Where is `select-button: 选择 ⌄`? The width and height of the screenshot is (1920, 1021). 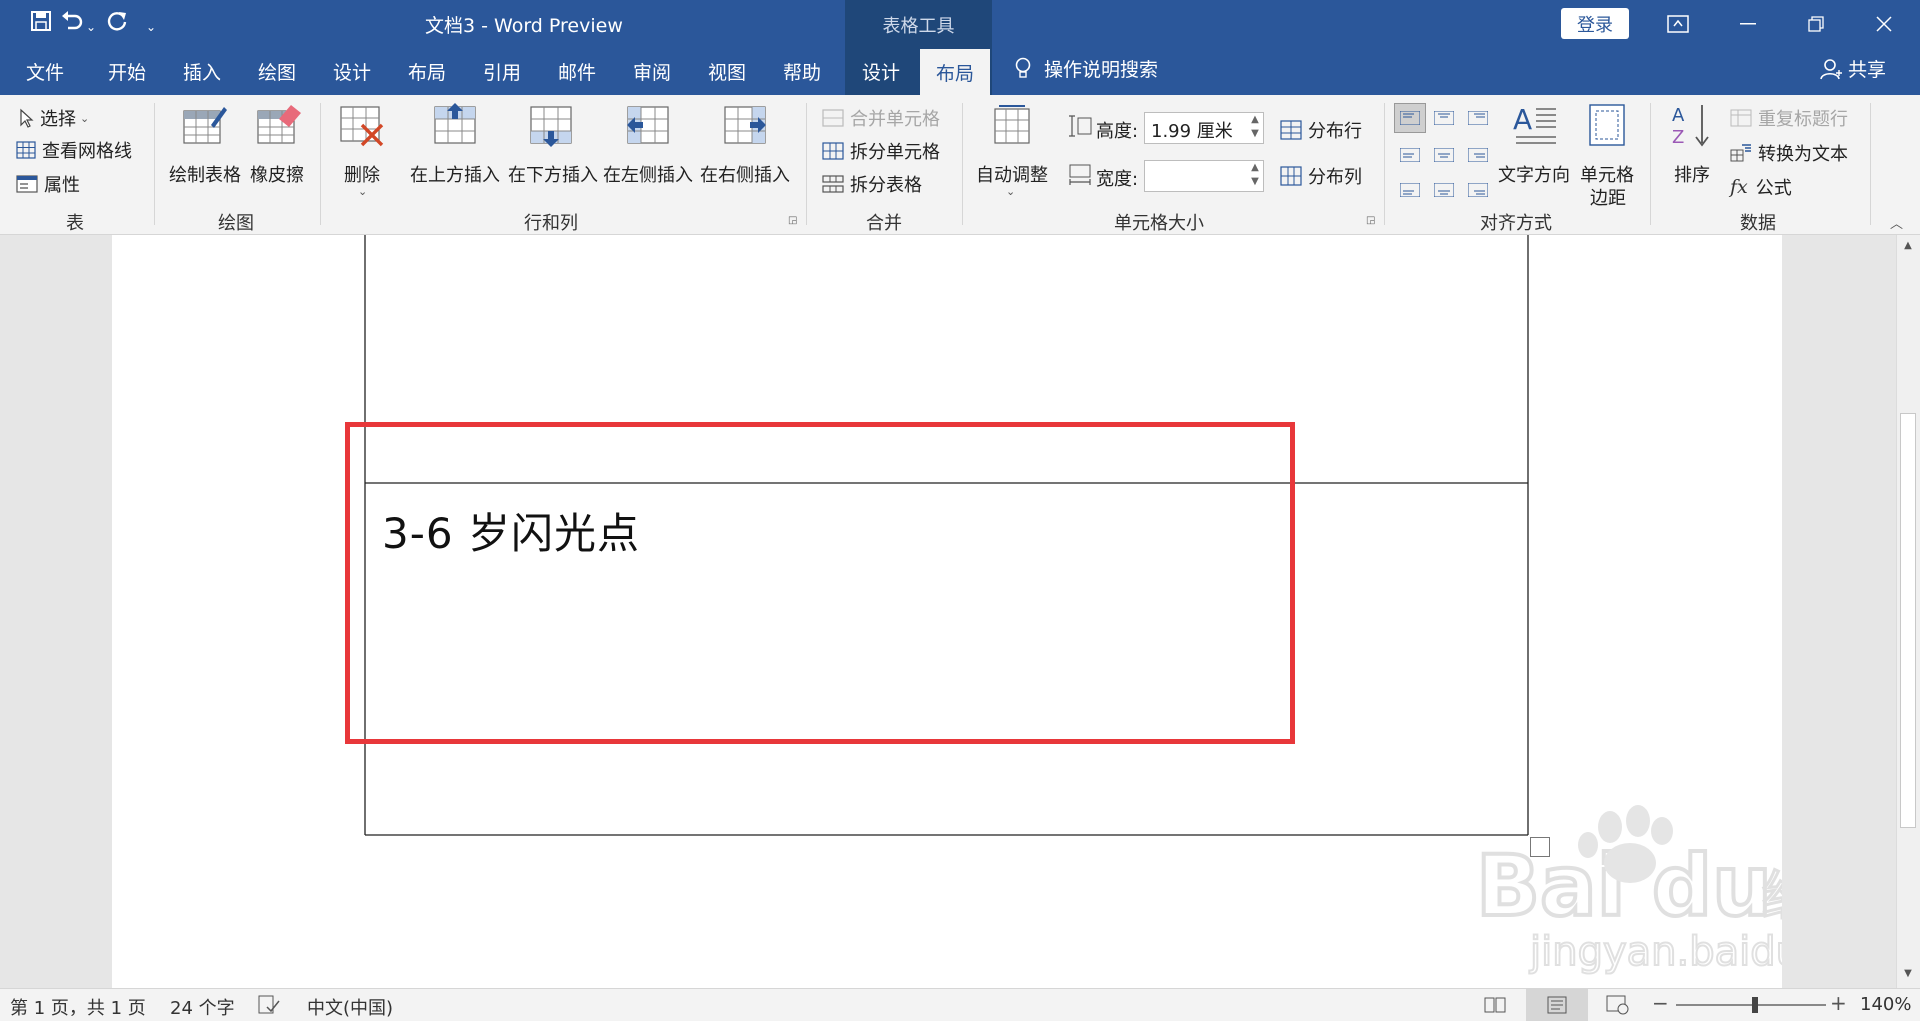 select-button: 选择 ⌄ is located at coordinates (53, 118).